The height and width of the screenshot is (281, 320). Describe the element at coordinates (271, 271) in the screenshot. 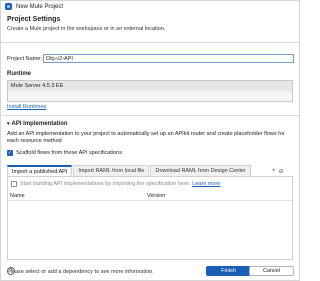

I see `cancel-button: Cancel` at that location.